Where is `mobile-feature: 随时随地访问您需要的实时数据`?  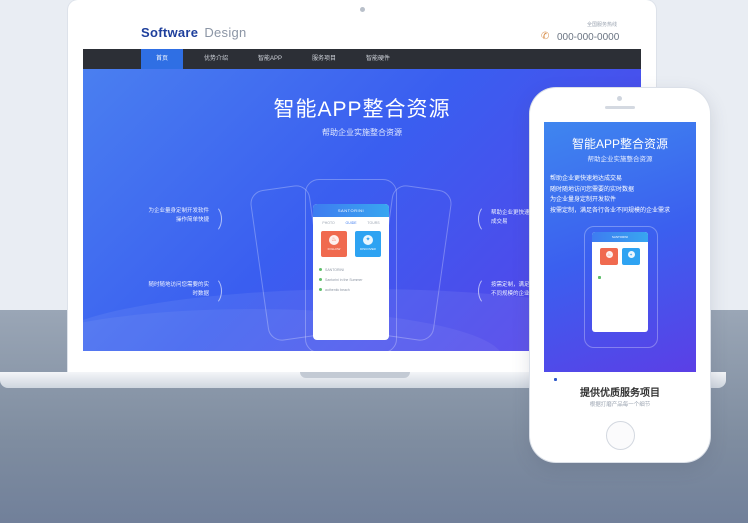 mobile-feature: 随时随地访问您需要的实时数据 is located at coordinates (592, 189).